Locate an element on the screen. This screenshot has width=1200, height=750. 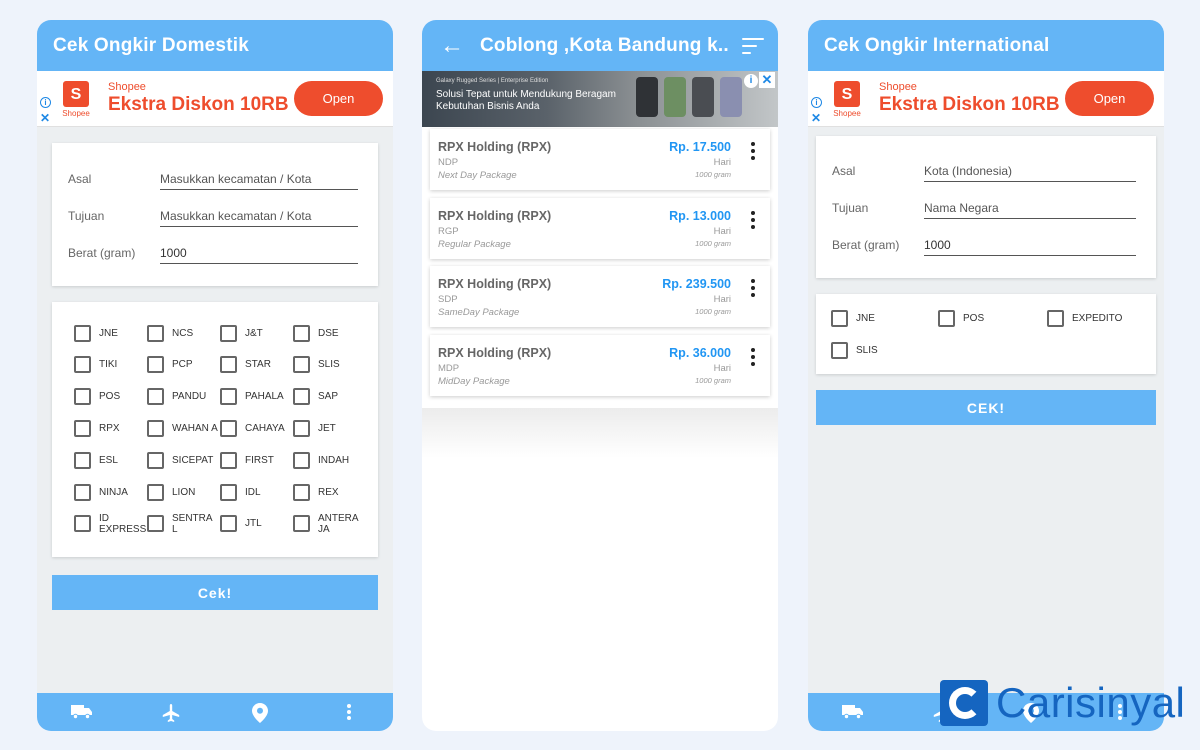
courier-checkbox: J&T is located at coordinates (256, 333).